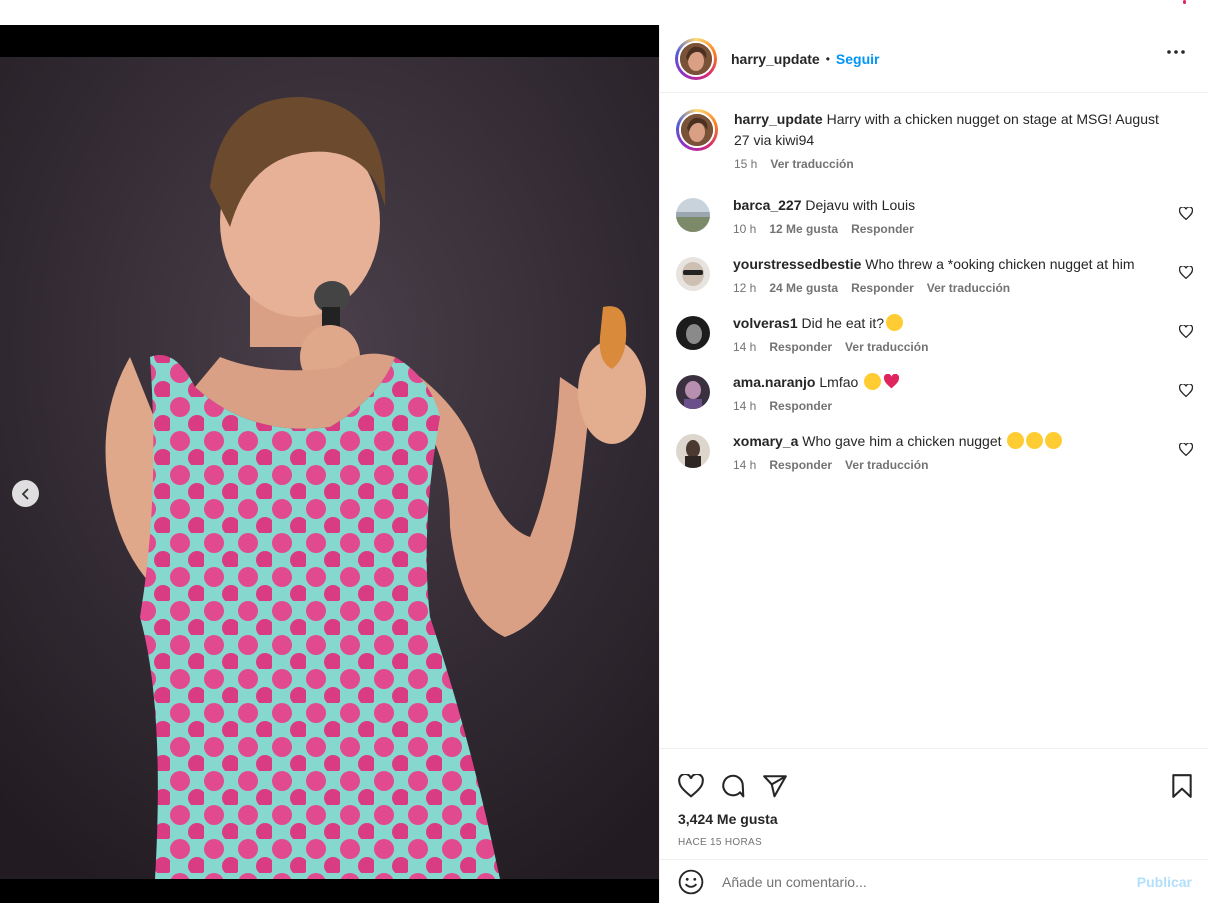 This screenshot has width=1208, height=903. What do you see at coordinates (745, 288) in the screenshot?
I see `comment-time: 12 h` at bounding box center [745, 288].